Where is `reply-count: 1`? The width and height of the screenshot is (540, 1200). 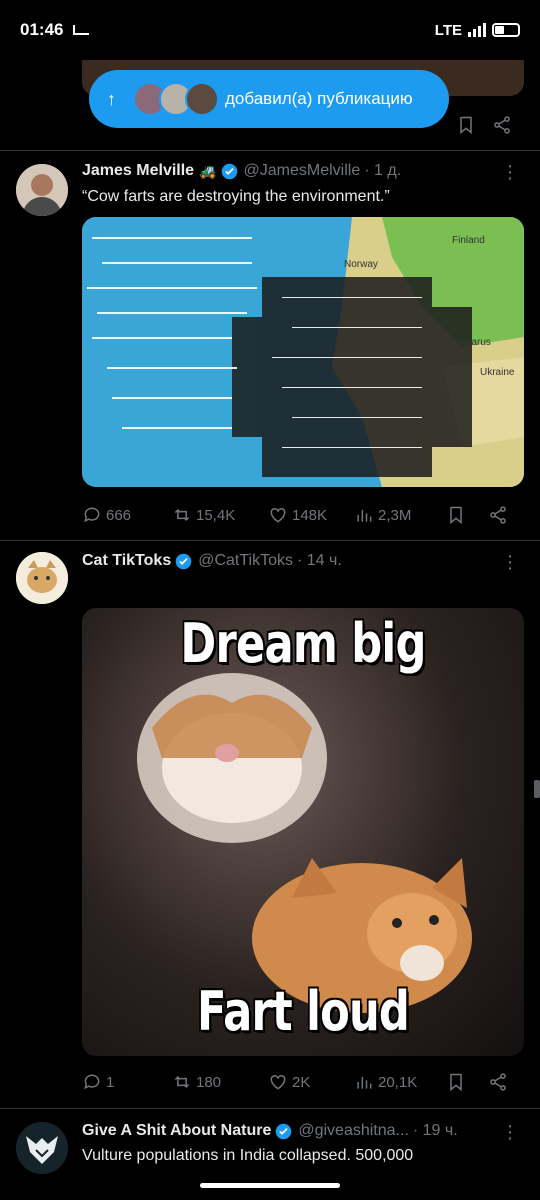
reply-count: 1 is located at coordinates (110, 1082).